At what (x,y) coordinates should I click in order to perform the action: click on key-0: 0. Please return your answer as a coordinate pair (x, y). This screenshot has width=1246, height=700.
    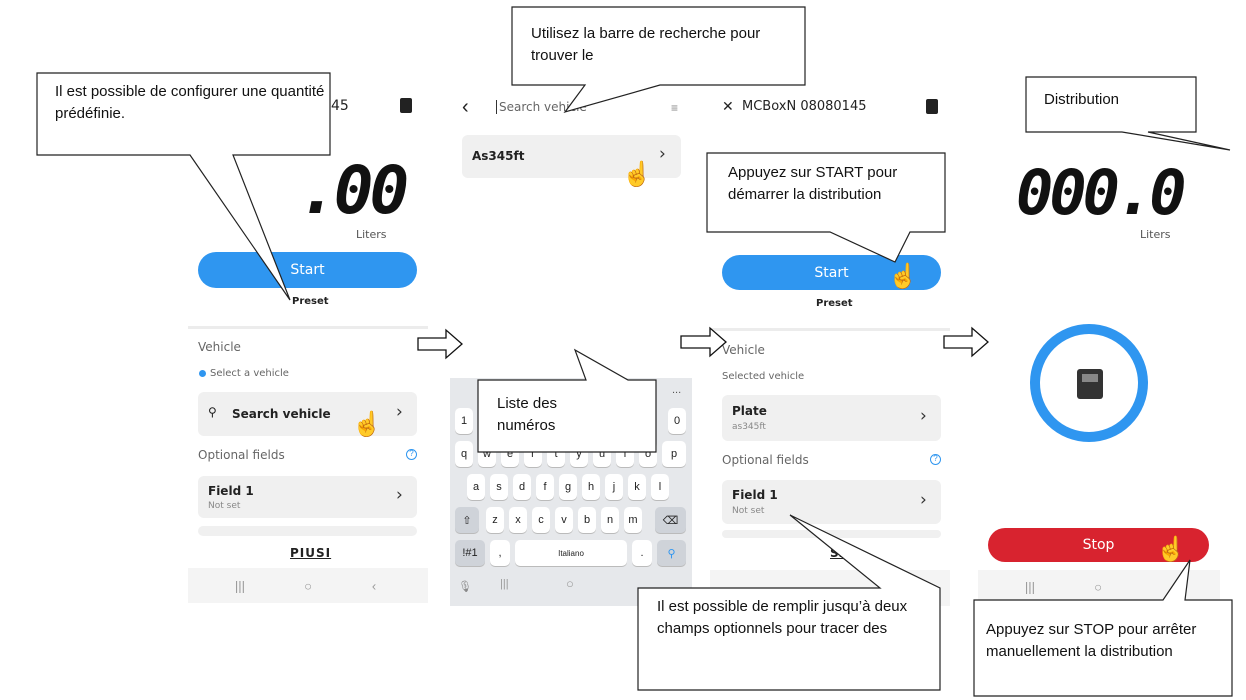
    Looking at the image, I should click on (677, 421).